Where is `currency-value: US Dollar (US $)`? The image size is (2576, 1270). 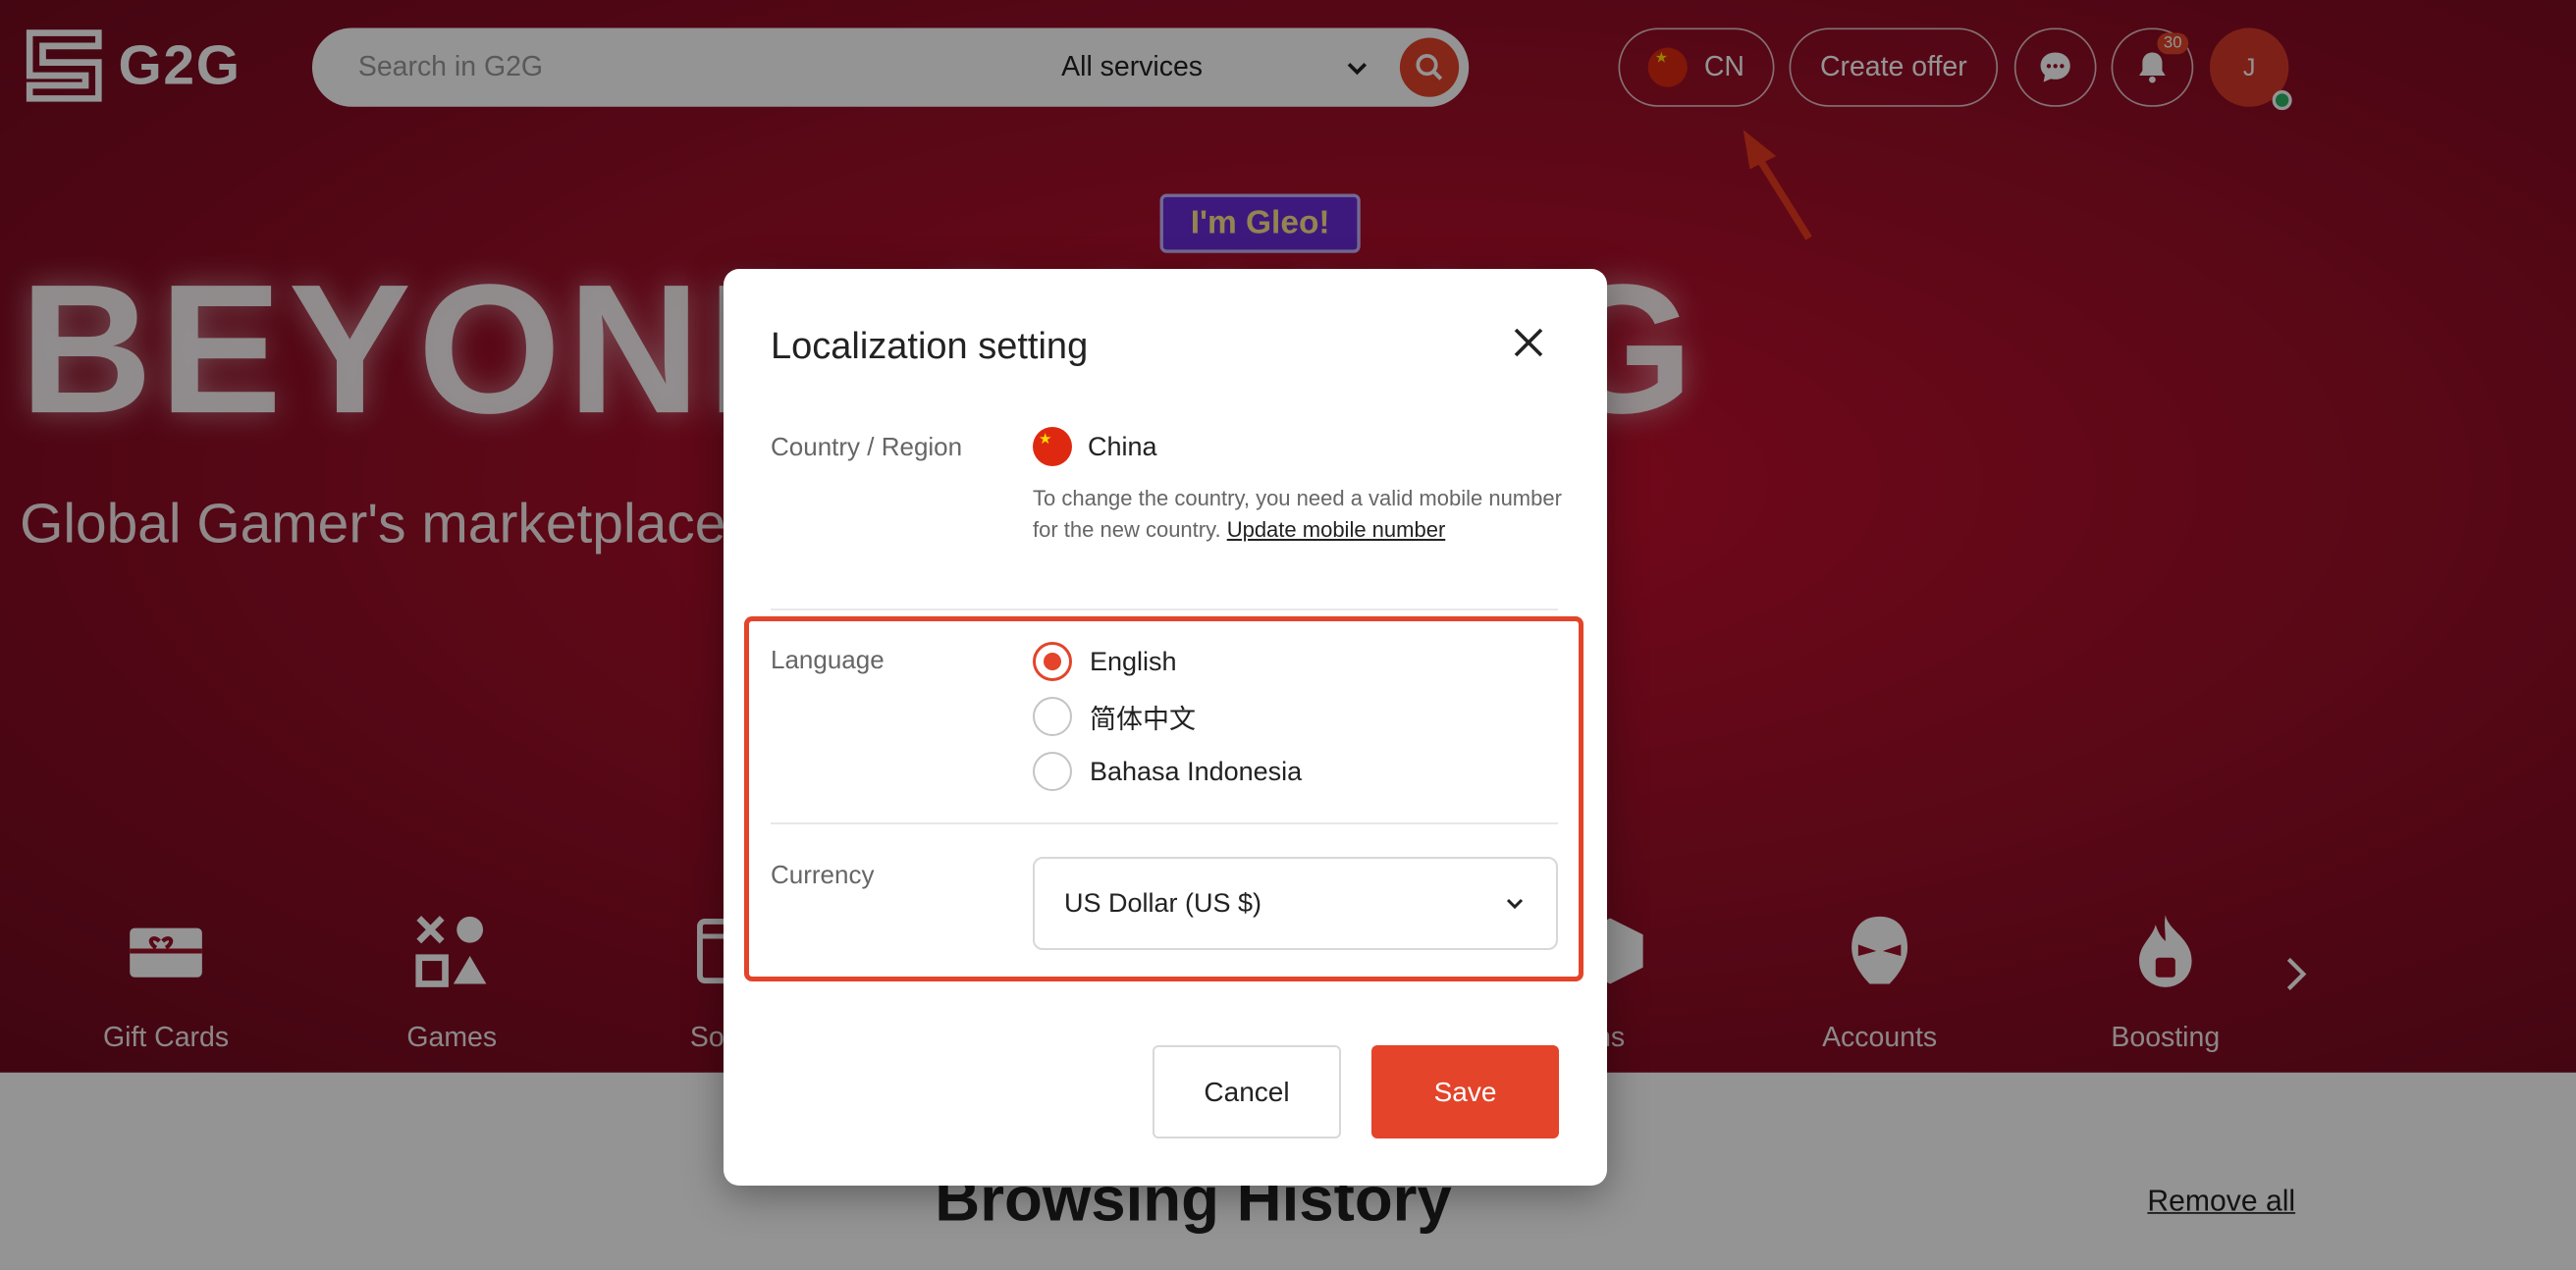 currency-value: US Dollar (US $) is located at coordinates (1163, 903).